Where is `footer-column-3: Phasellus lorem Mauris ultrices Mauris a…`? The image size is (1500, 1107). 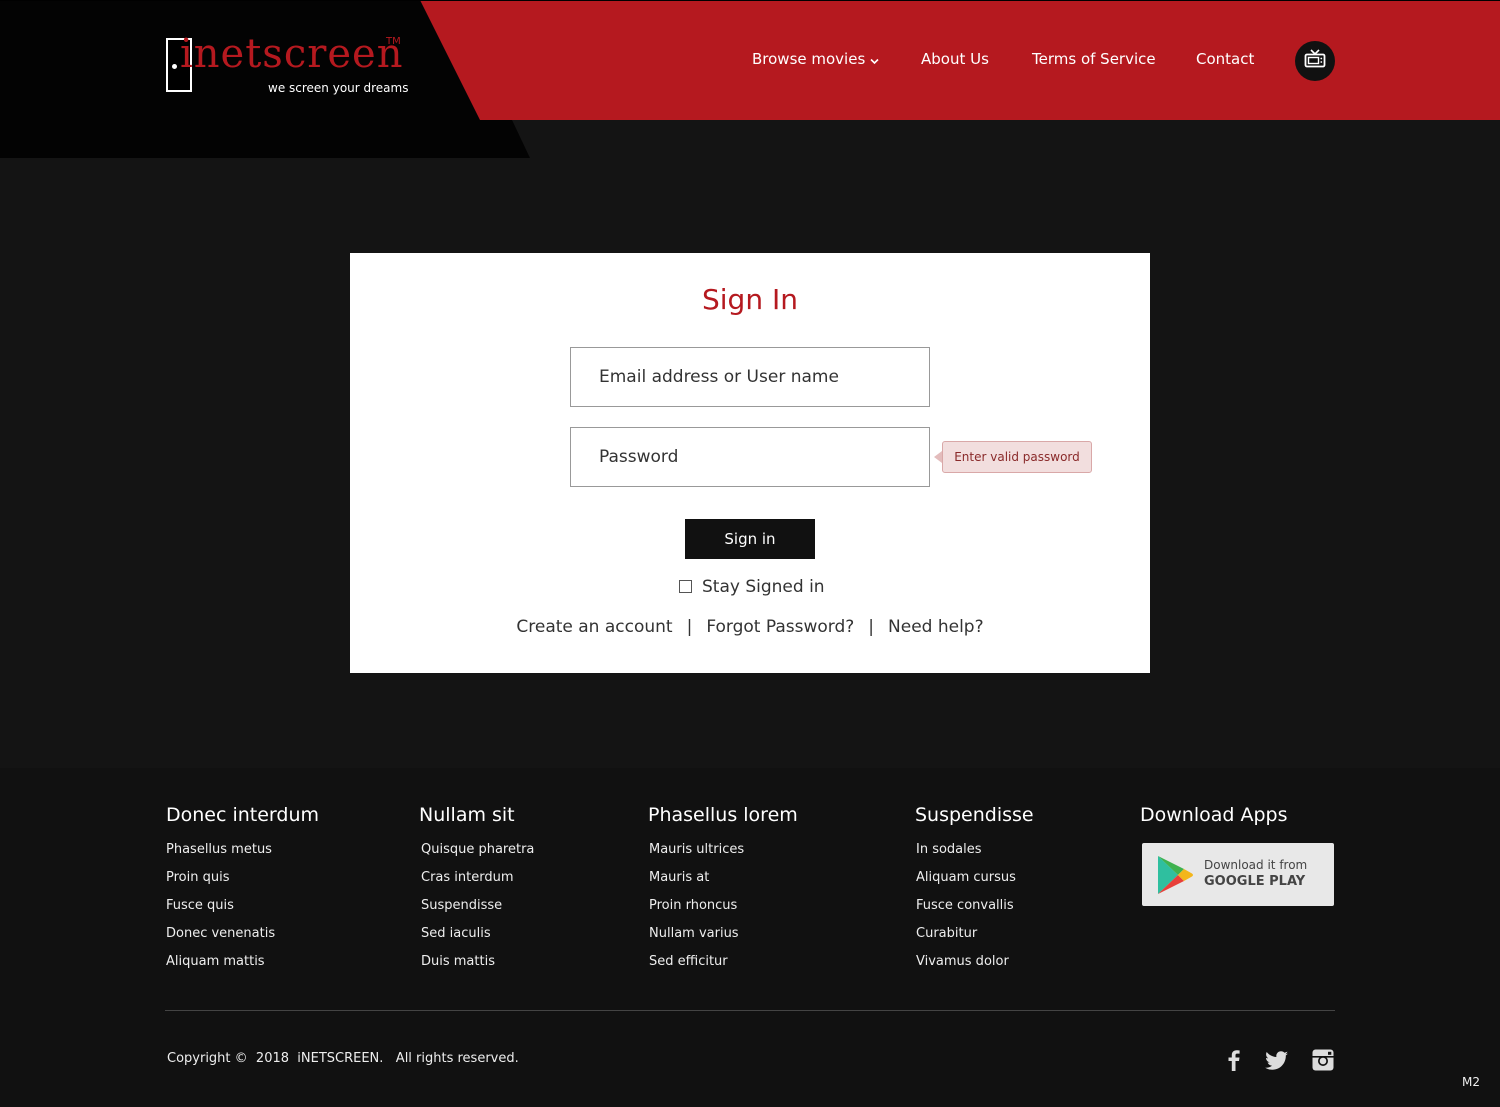 footer-column-3: Phasellus lorem Mauris ultrices Mauris a… is located at coordinates (723, 890).